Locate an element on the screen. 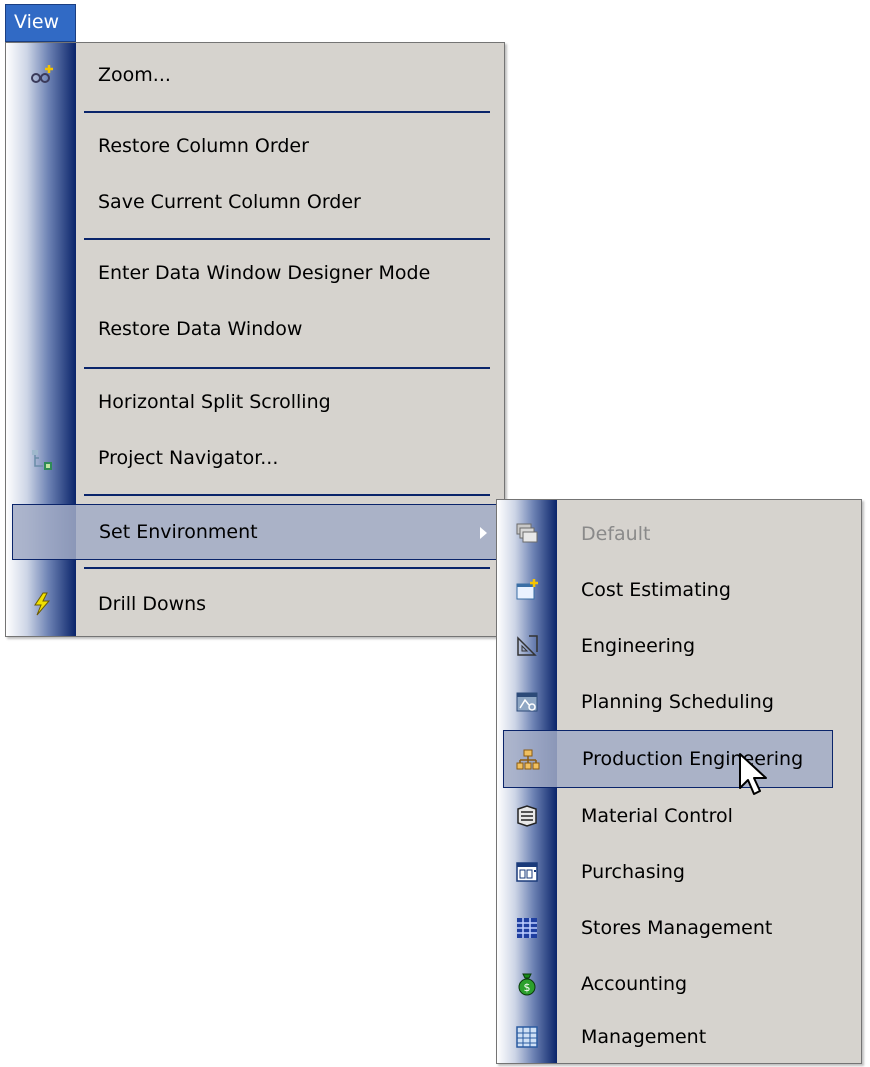  tree-icon is located at coordinates (42, 460).